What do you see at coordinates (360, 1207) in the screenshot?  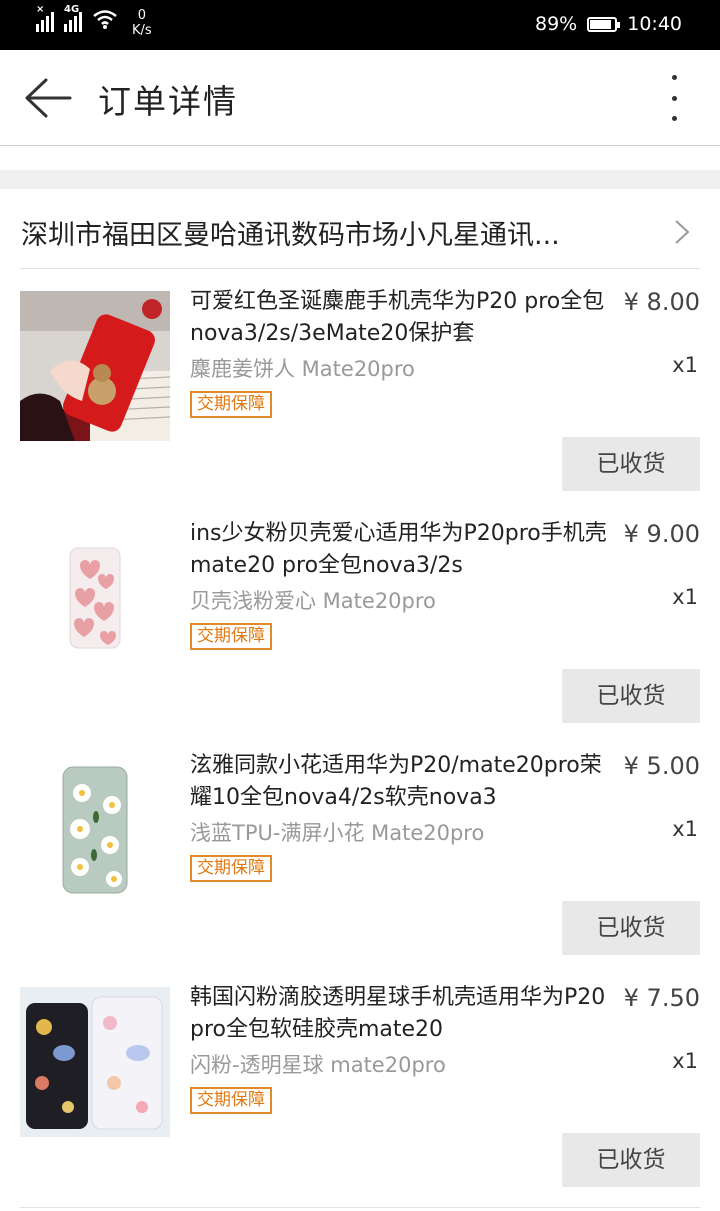 I see `divider` at bounding box center [360, 1207].